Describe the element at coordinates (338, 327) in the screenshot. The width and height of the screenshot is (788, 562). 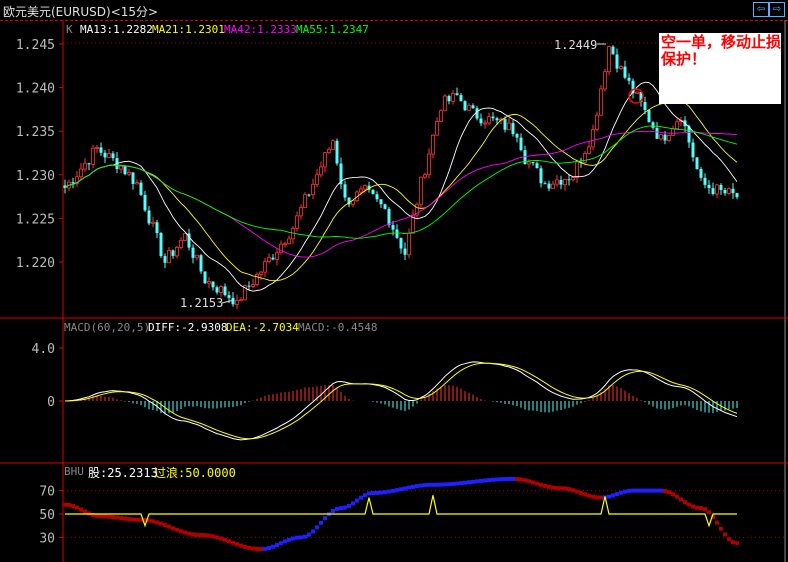
I see `macd-readout: MACD:-0.4548` at that location.